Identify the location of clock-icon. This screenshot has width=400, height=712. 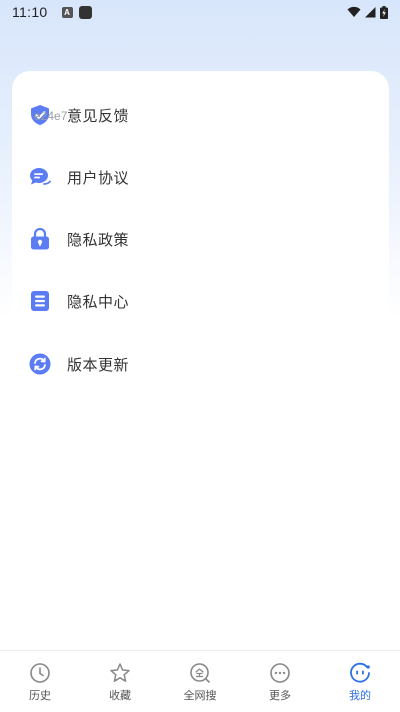
(40, 673).